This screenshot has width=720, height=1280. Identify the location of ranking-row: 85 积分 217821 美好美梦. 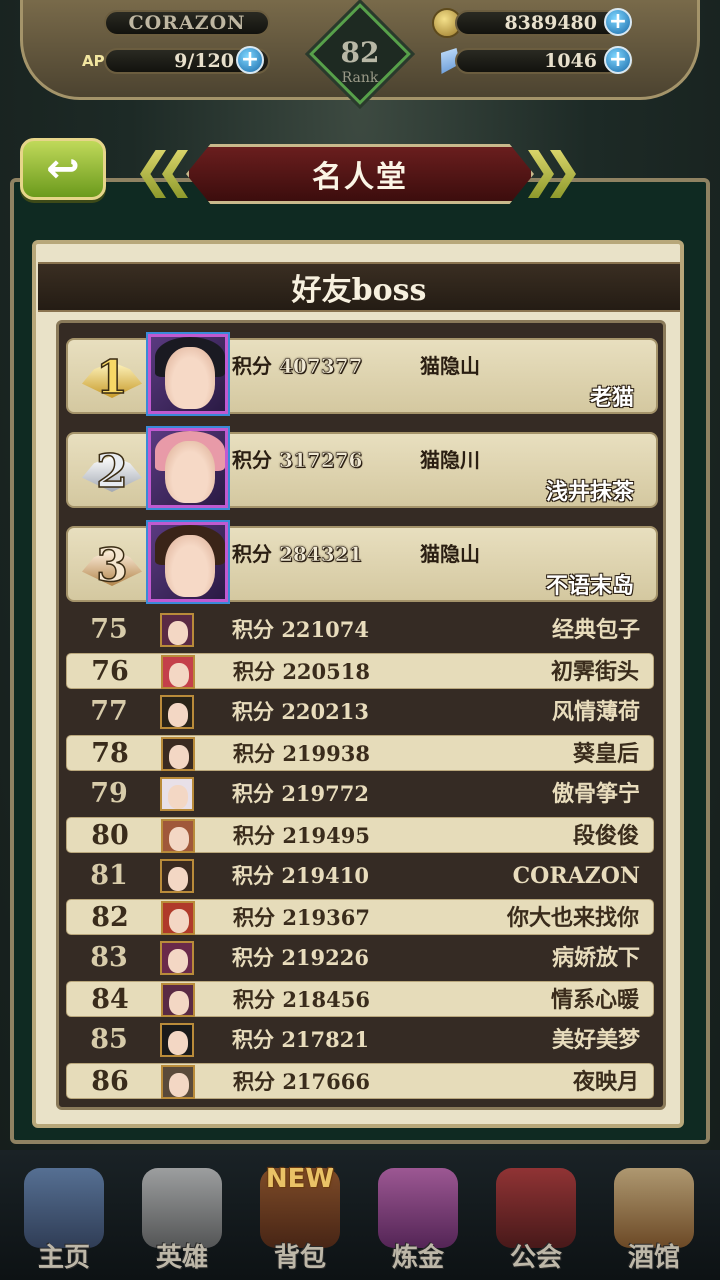
(360, 1040).